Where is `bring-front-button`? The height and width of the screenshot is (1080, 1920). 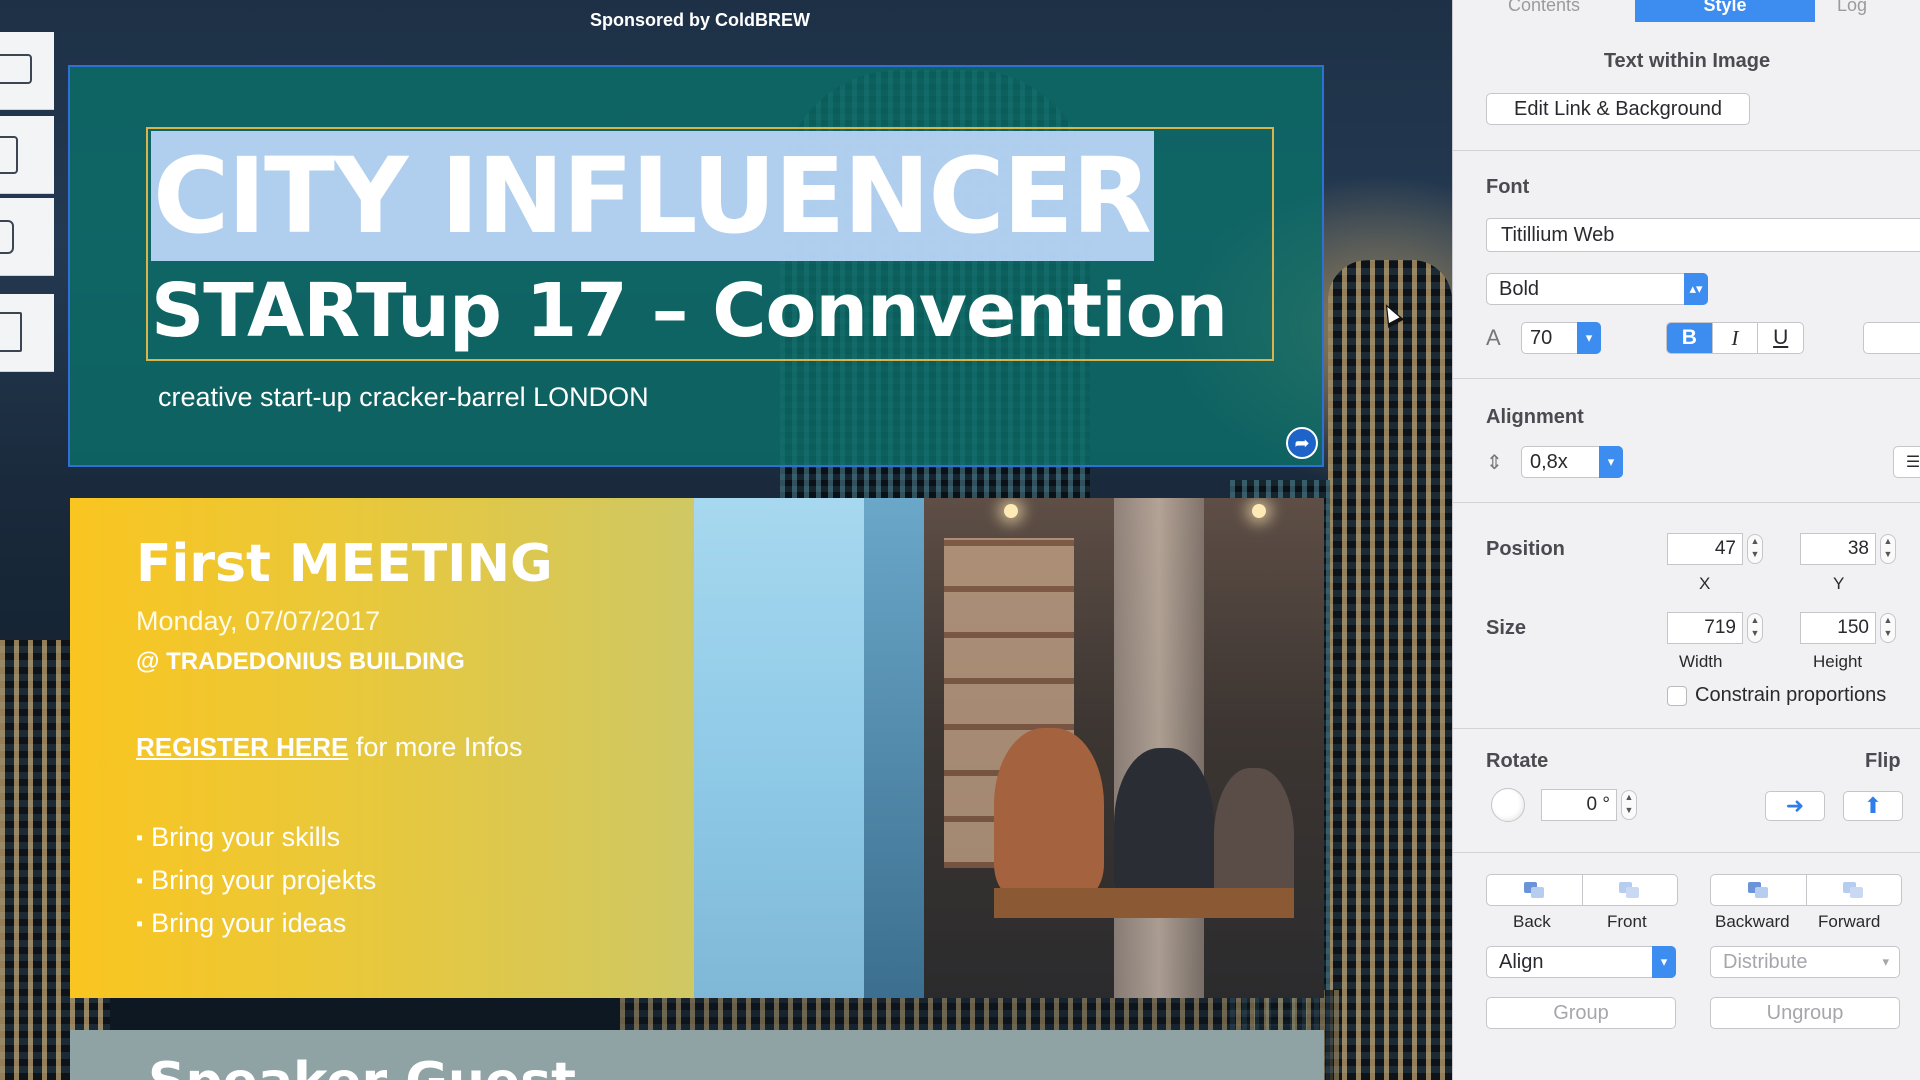 bring-front-button is located at coordinates (1630, 890).